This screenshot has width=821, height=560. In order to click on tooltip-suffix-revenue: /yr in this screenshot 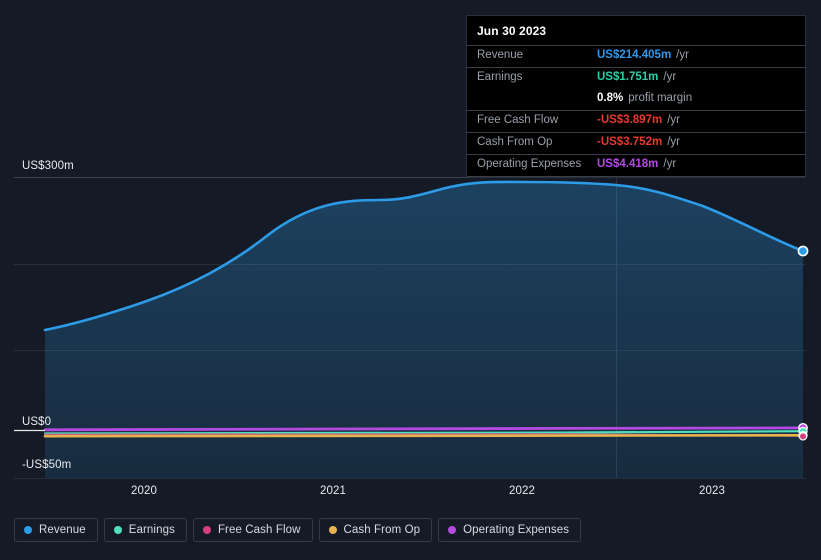, I will do `click(682, 55)`.